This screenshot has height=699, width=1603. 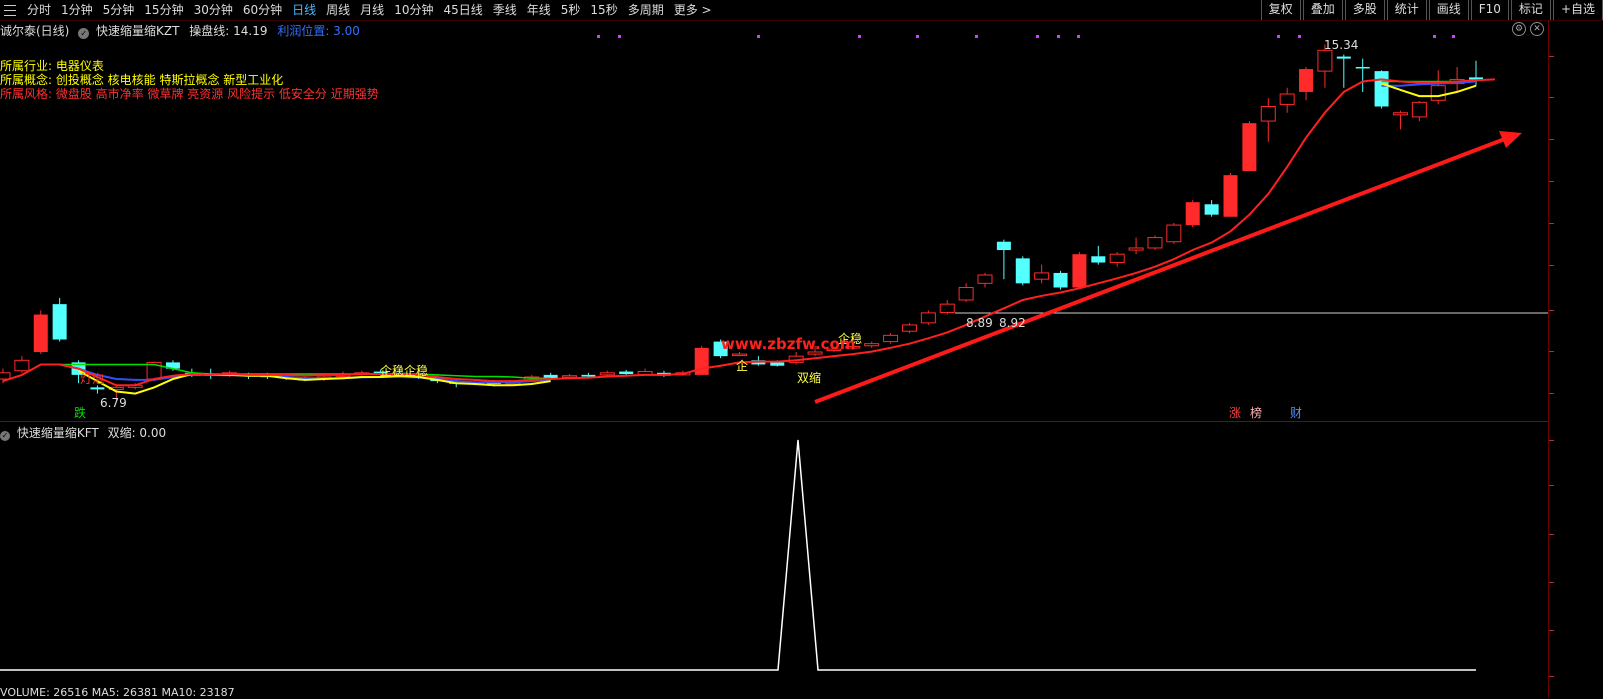 I want to click on panel-divider, so click(x=774, y=421).